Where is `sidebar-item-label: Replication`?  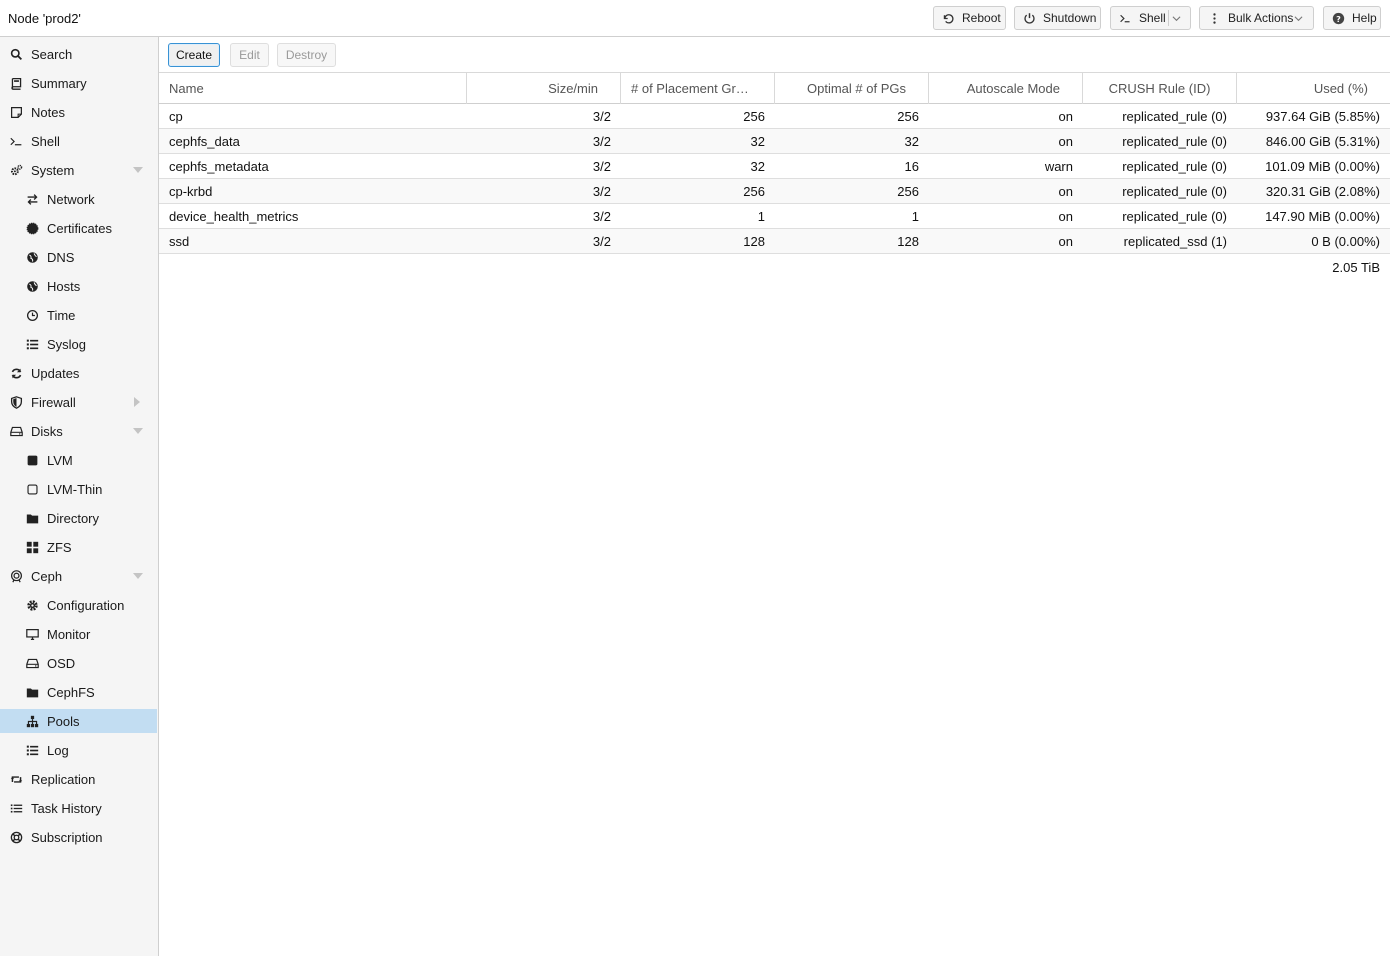
sidebar-item-label: Replication is located at coordinates (63, 779).